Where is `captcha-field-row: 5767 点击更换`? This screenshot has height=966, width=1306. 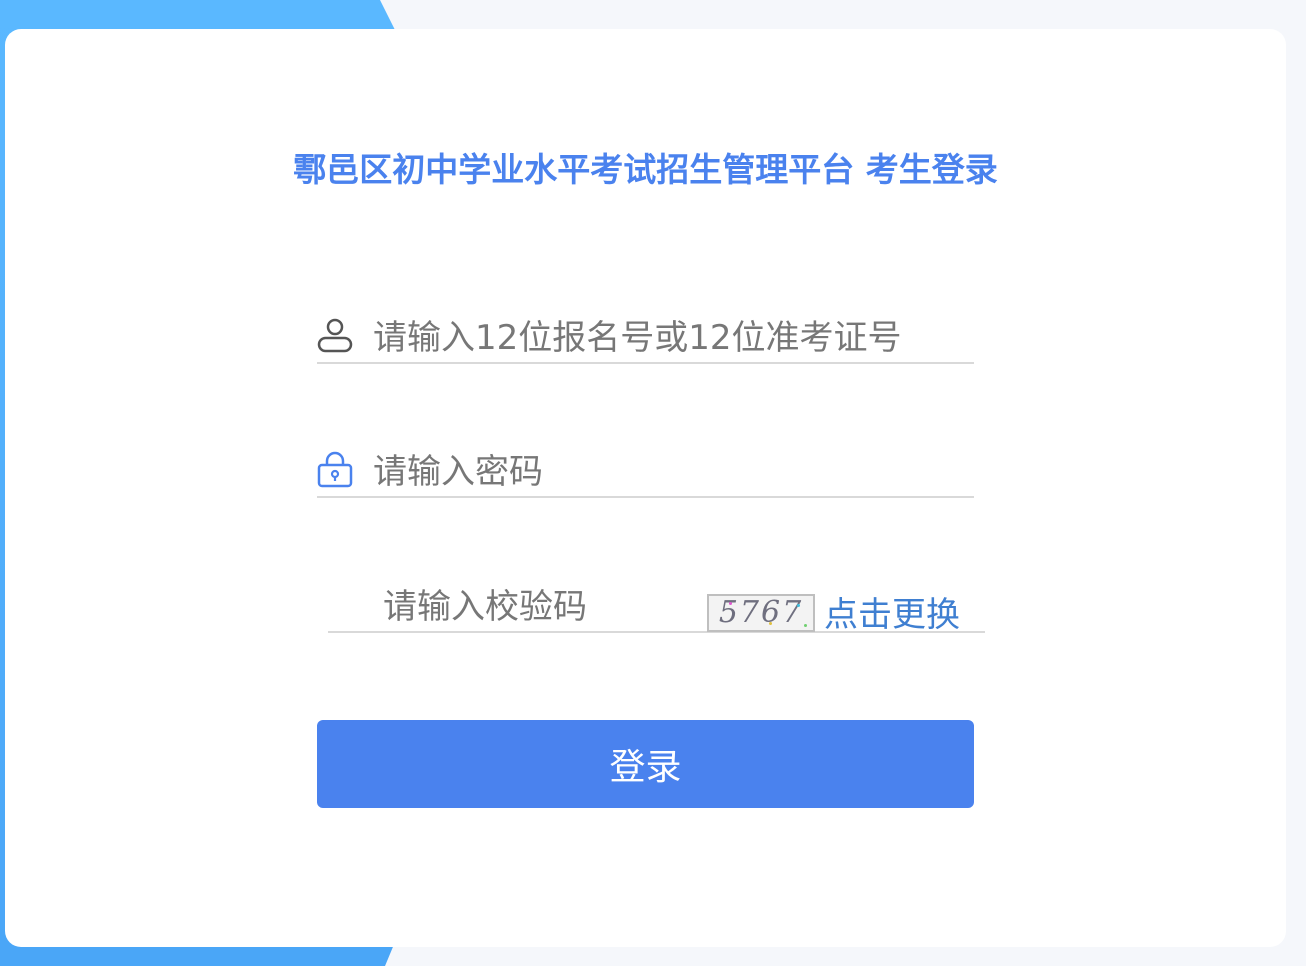
captcha-field-row: 5767 点击更换 is located at coordinates (656, 609).